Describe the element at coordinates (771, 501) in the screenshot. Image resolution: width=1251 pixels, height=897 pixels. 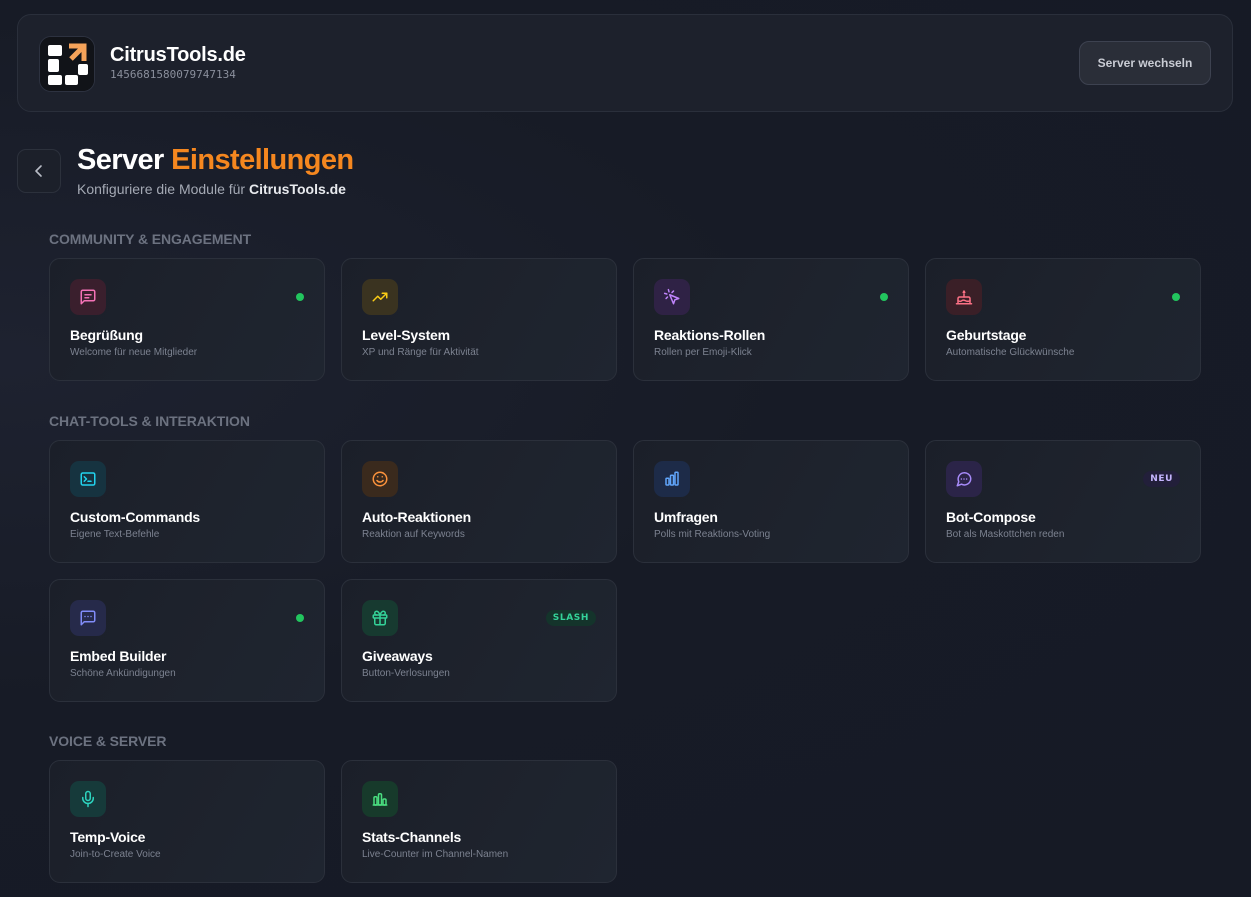
I see `module-card-umfragen: Umfragen Polls mit Reaktions-Voting` at that location.